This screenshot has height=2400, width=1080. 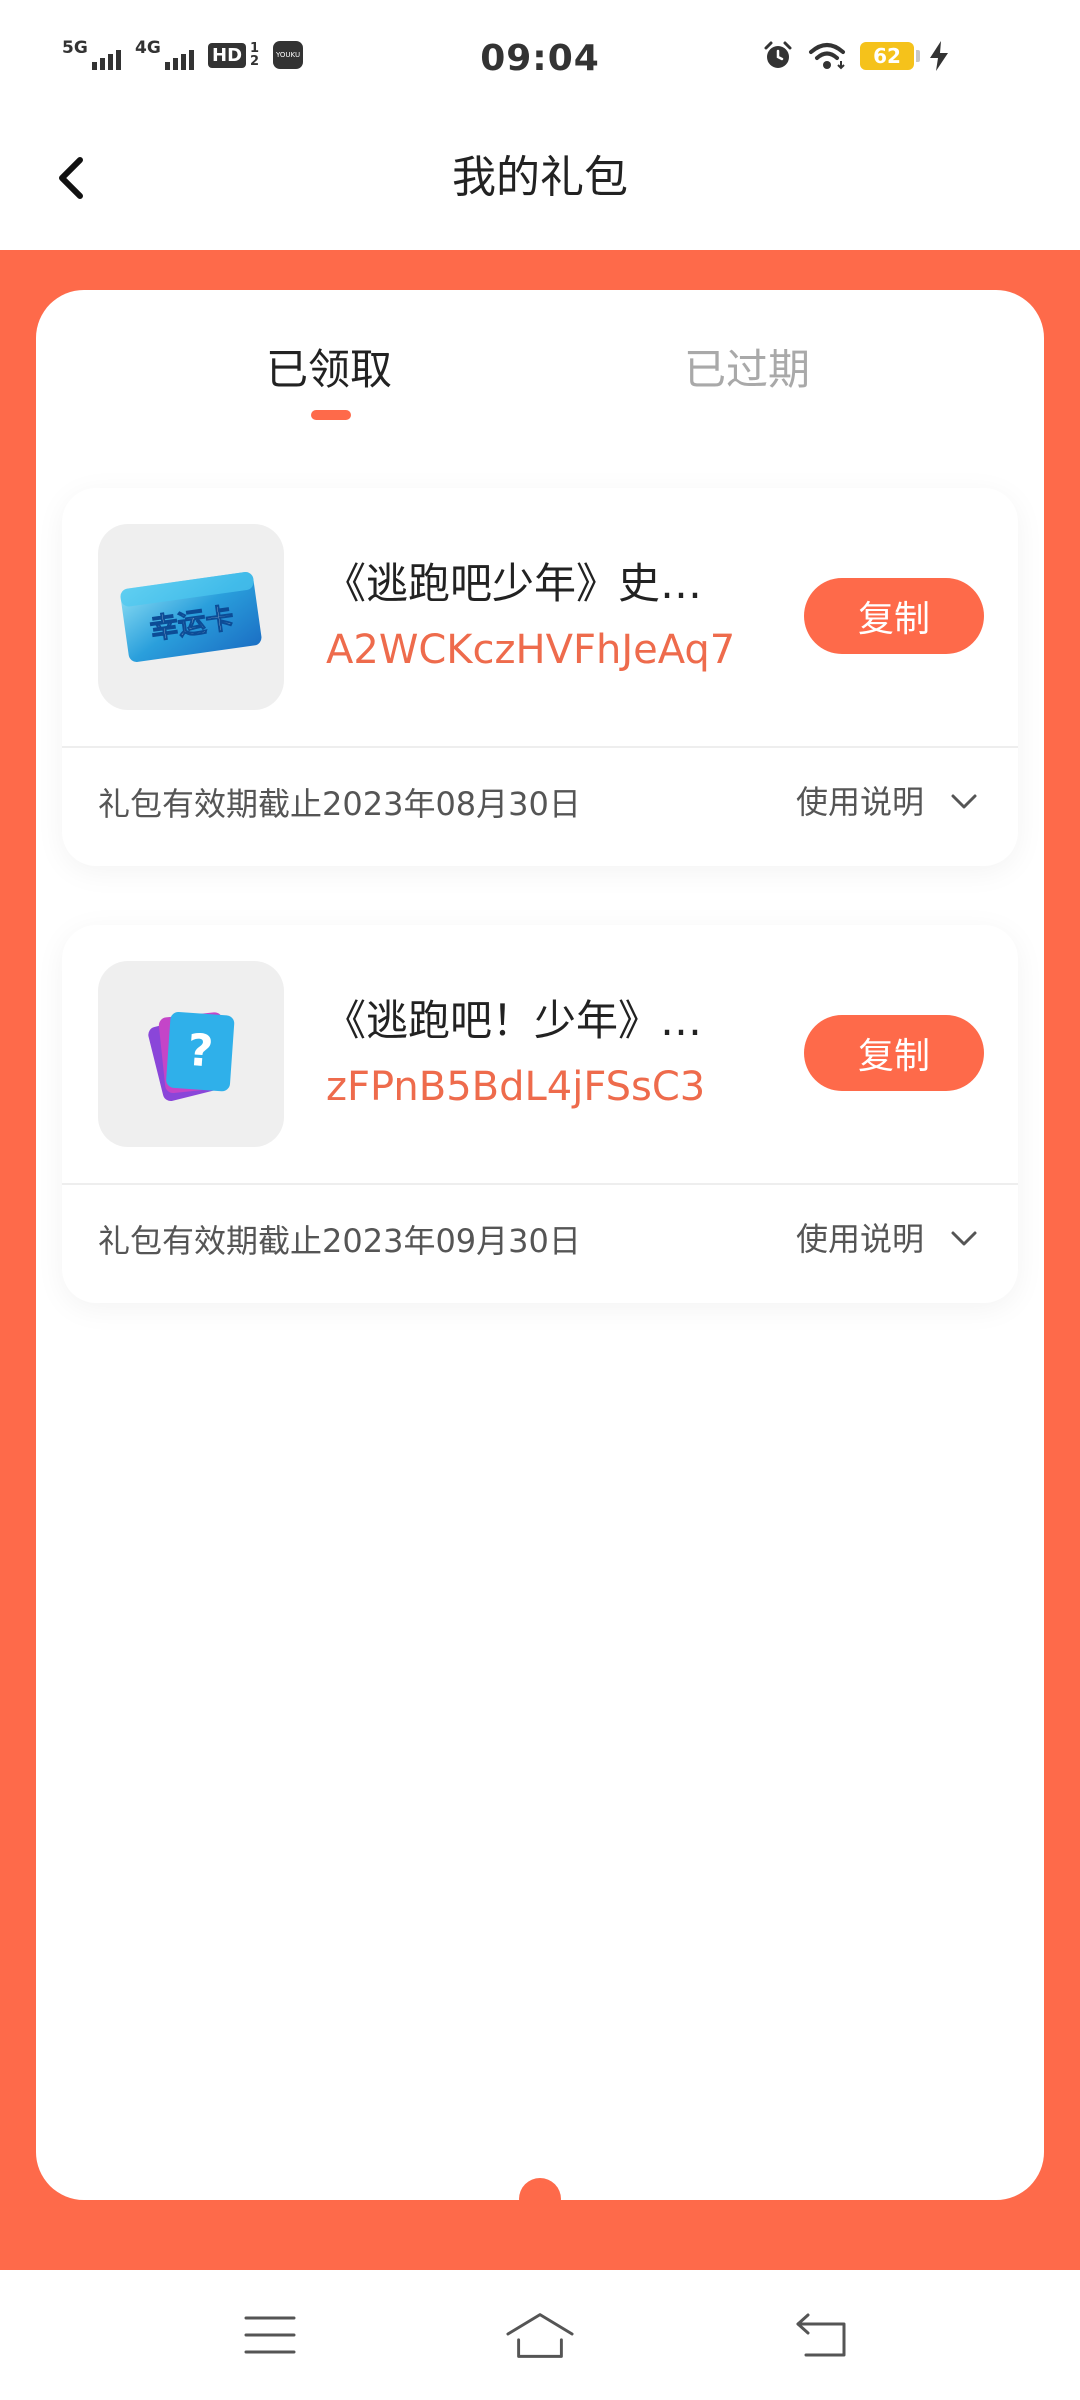 I want to click on battery-level: 62, so click(x=887, y=56).